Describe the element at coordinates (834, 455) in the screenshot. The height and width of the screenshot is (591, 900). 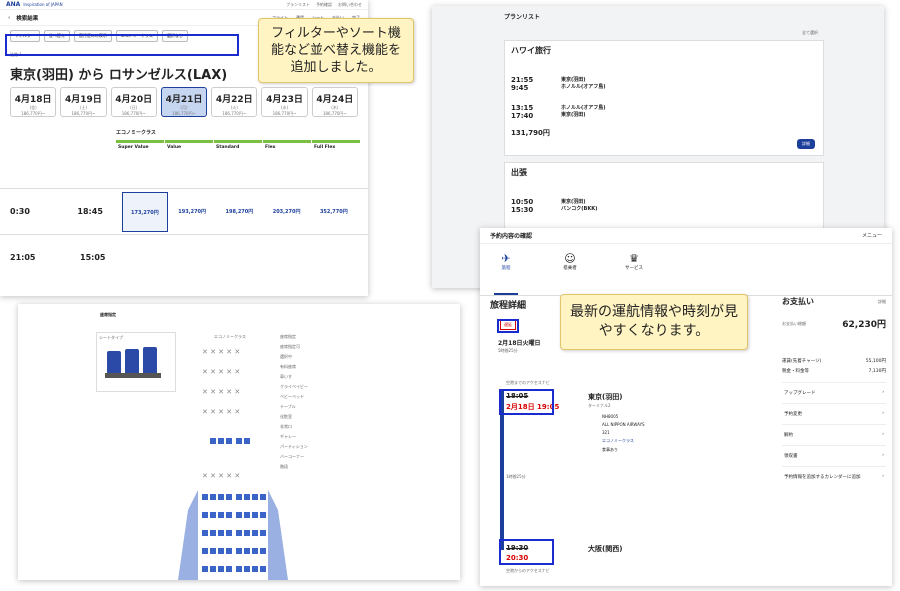
I see `receipt-link: 領収書 ›` at that location.